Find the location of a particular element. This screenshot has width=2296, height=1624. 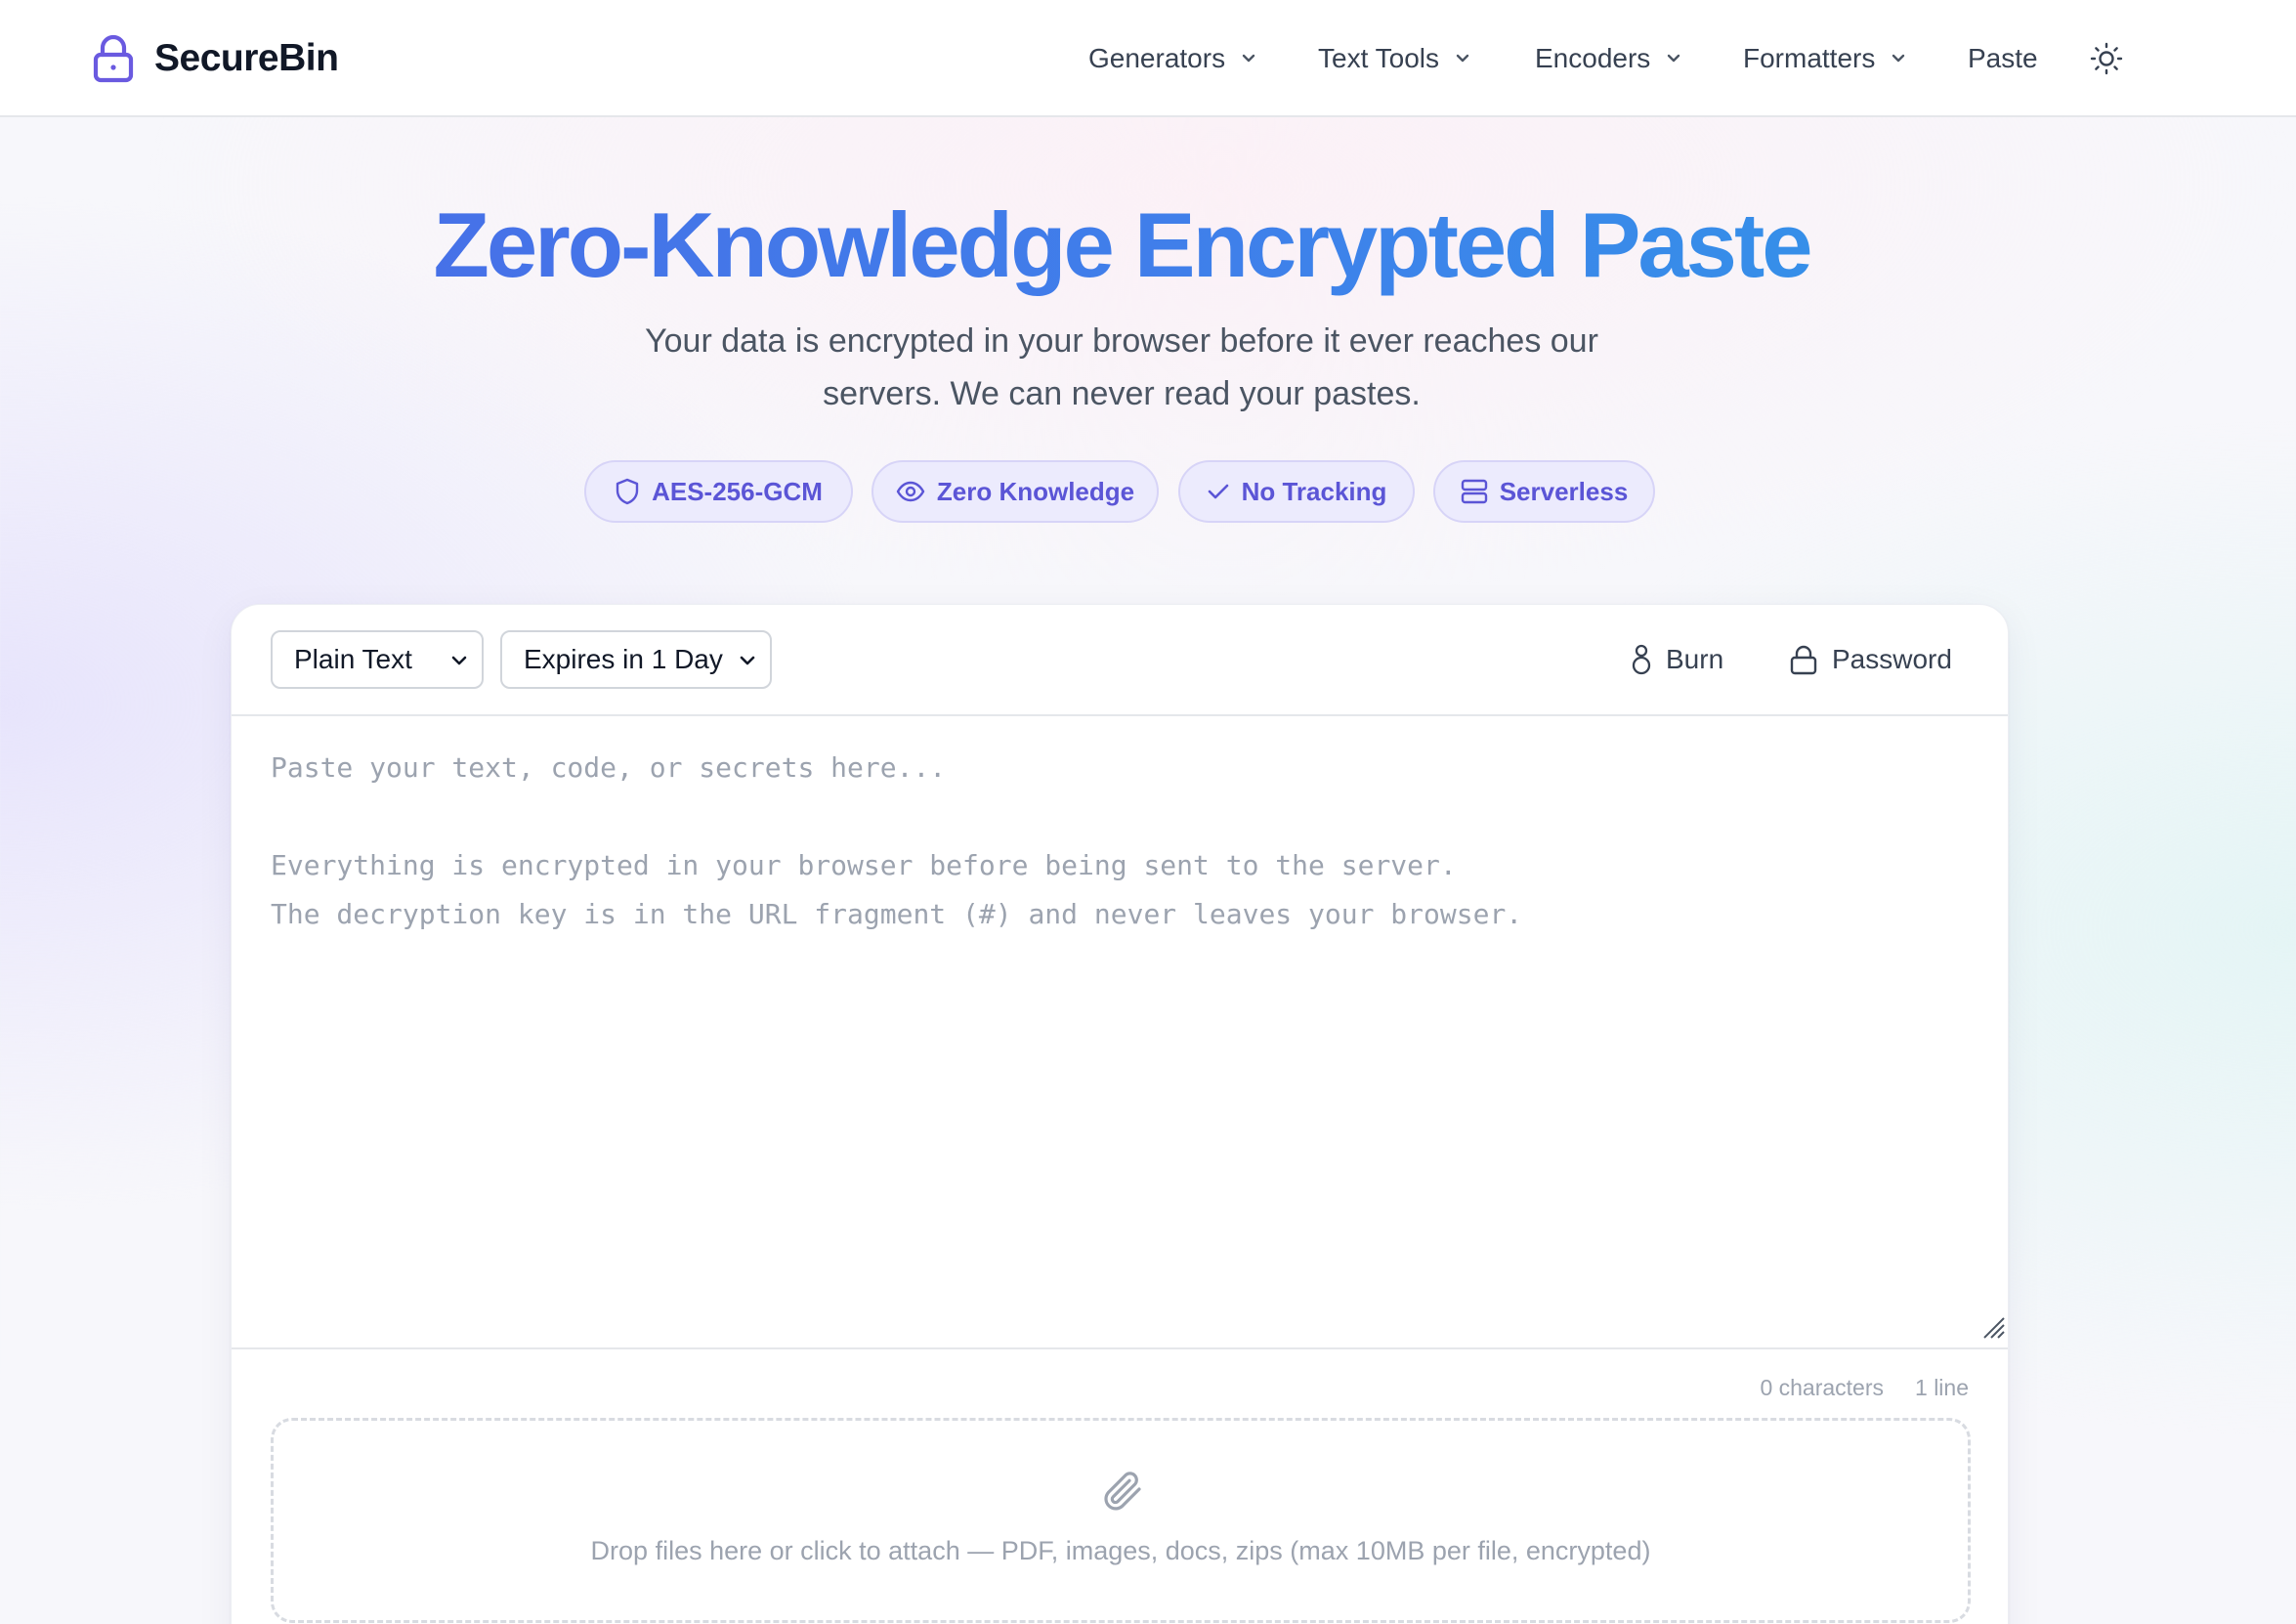

nav-paste-label: Paste is located at coordinates (2003, 58).